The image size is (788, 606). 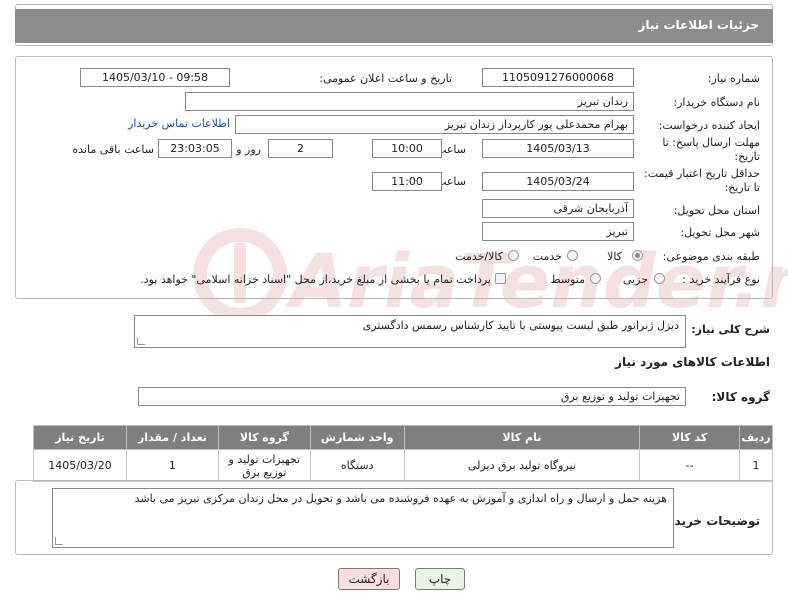 I want to click on cell-unit: دستگاه, so click(x=357, y=465).